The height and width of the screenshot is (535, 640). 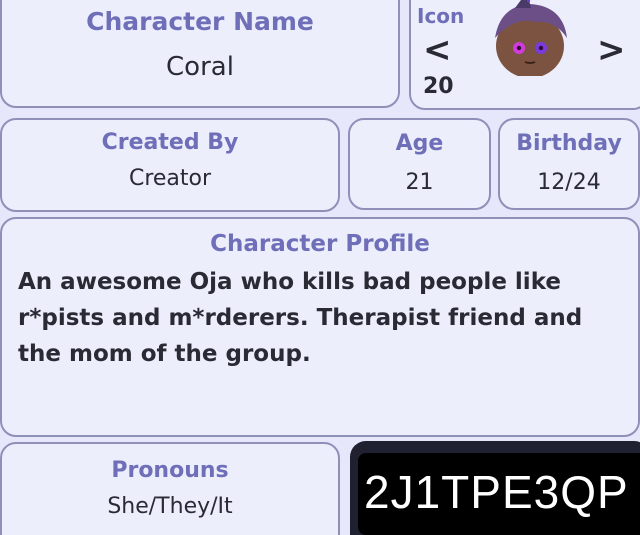 I want to click on created-by-value: Creator, so click(x=170, y=178).